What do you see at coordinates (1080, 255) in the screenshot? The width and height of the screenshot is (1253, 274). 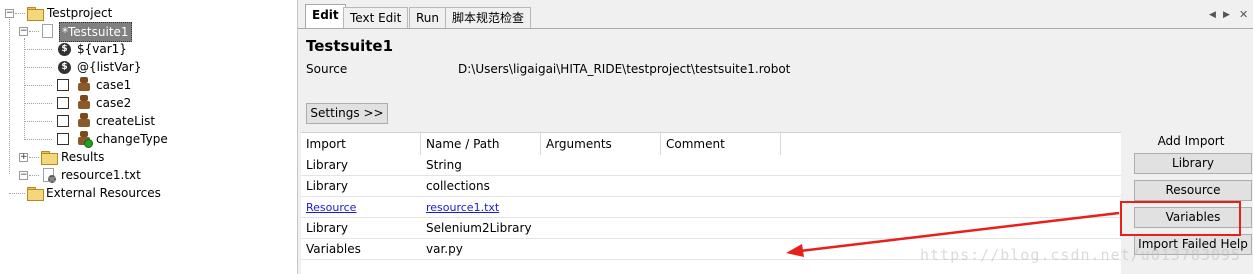 I see `watermark: https://blog.csdn.net/u013783095` at bounding box center [1080, 255].